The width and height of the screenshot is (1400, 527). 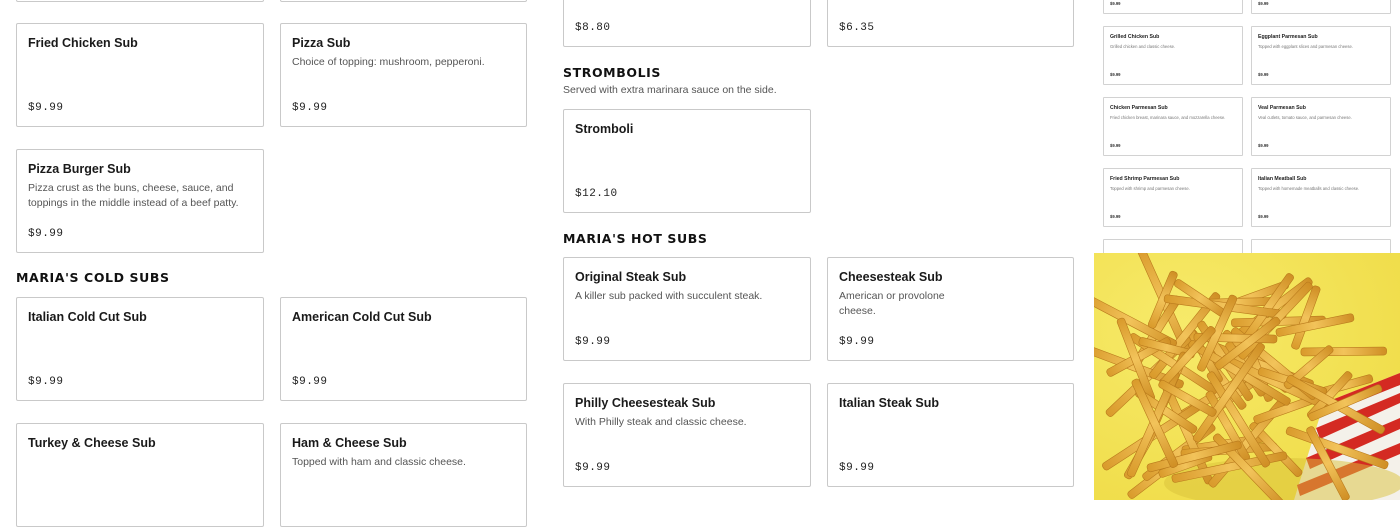 I want to click on menu-item-card: $6.35, so click(x=950, y=23).